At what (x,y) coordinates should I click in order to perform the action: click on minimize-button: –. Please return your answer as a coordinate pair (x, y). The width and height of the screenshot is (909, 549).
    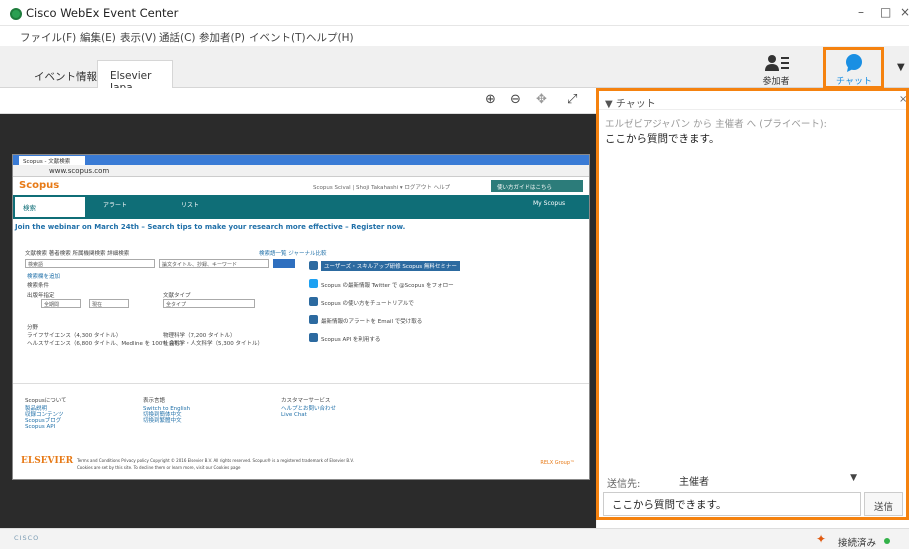
    Looking at the image, I should click on (861, 12).